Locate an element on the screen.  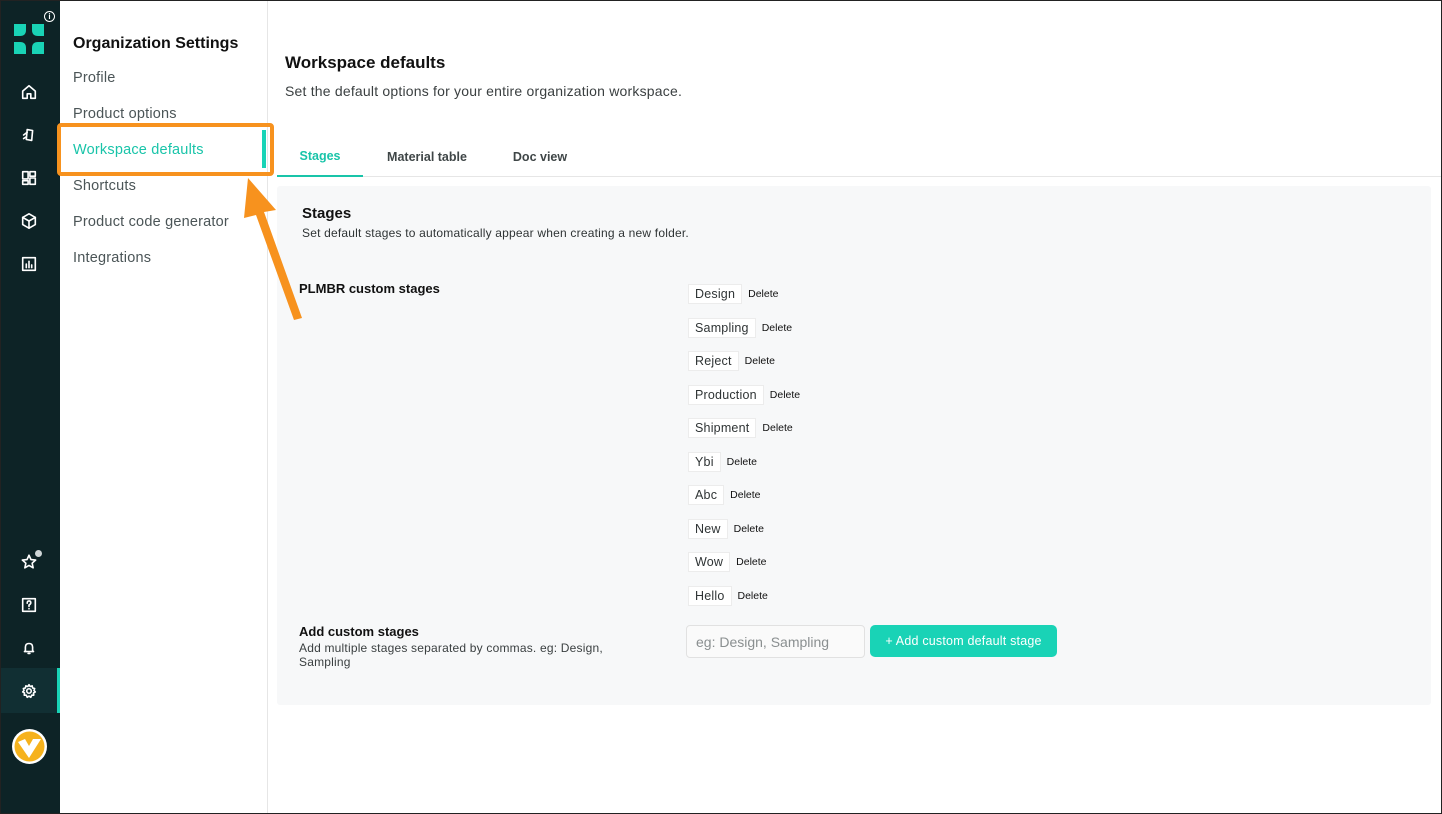
add-custom-stage-button: + Add custom default stage is located at coordinates (963, 641).